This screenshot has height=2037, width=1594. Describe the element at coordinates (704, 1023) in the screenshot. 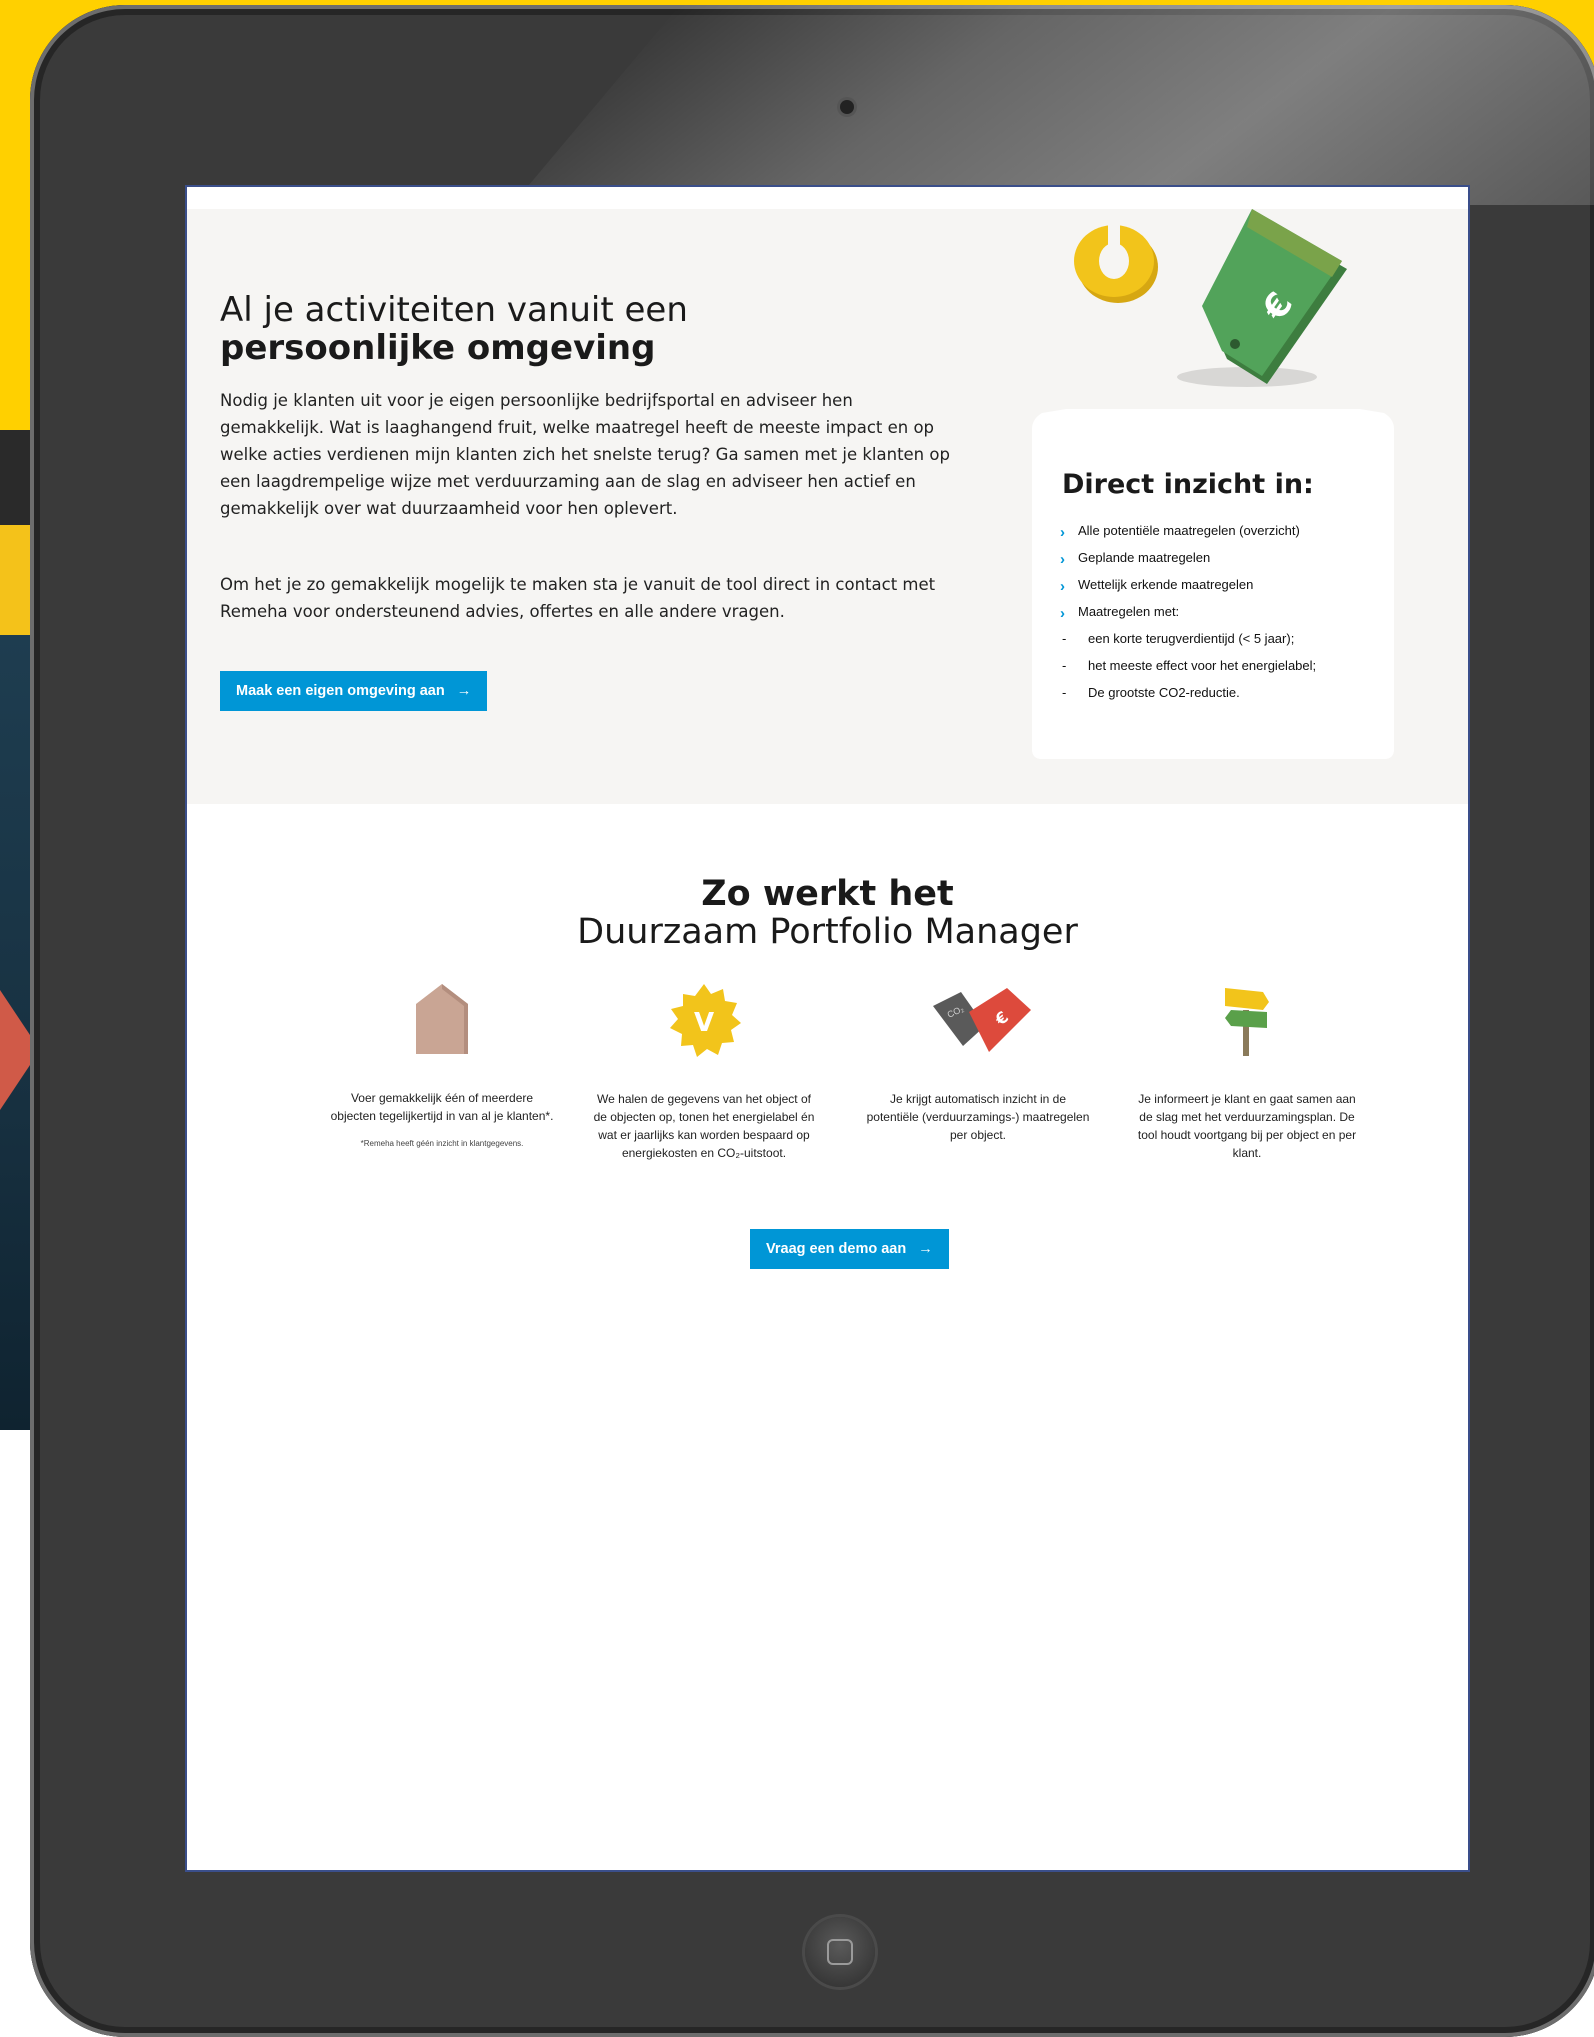

I see `check-badge-letter: V` at that location.